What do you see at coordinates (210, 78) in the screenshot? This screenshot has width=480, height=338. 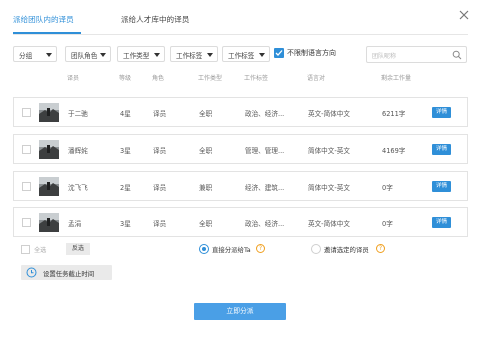 I see `col-work-type: 工作类型` at bounding box center [210, 78].